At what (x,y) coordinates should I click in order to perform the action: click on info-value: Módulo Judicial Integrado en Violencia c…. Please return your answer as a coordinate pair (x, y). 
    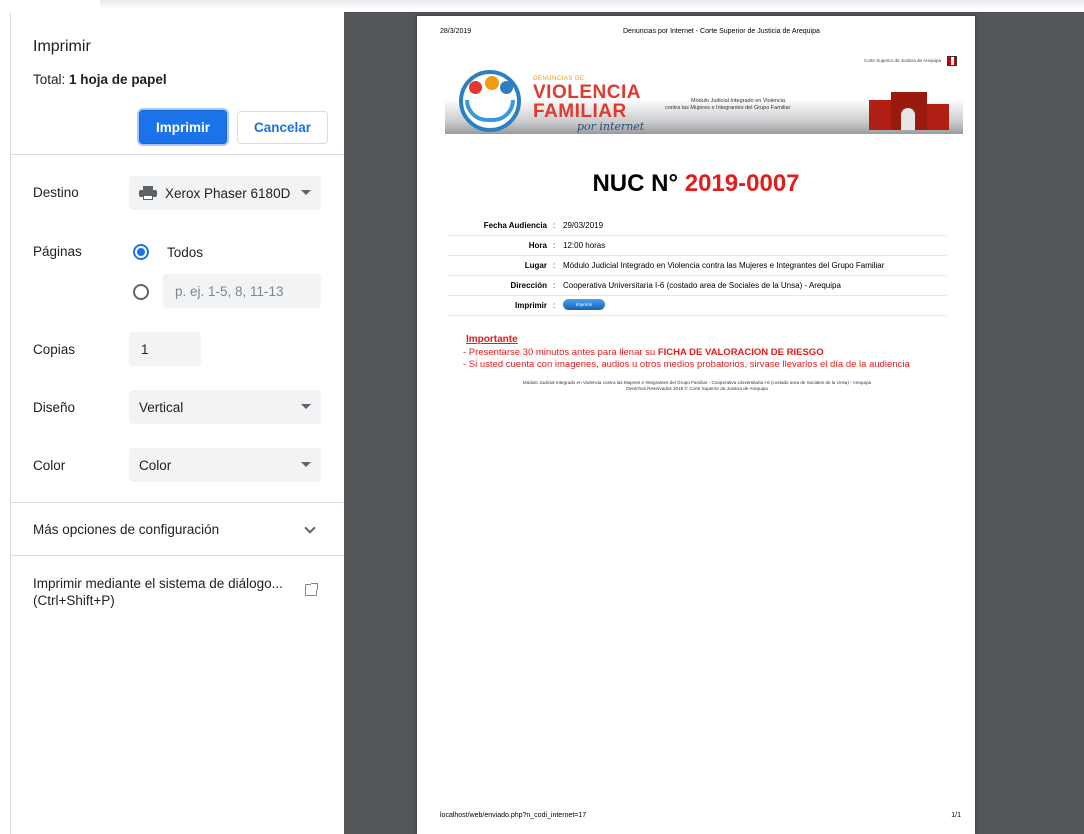
    Looking at the image, I should click on (724, 265).